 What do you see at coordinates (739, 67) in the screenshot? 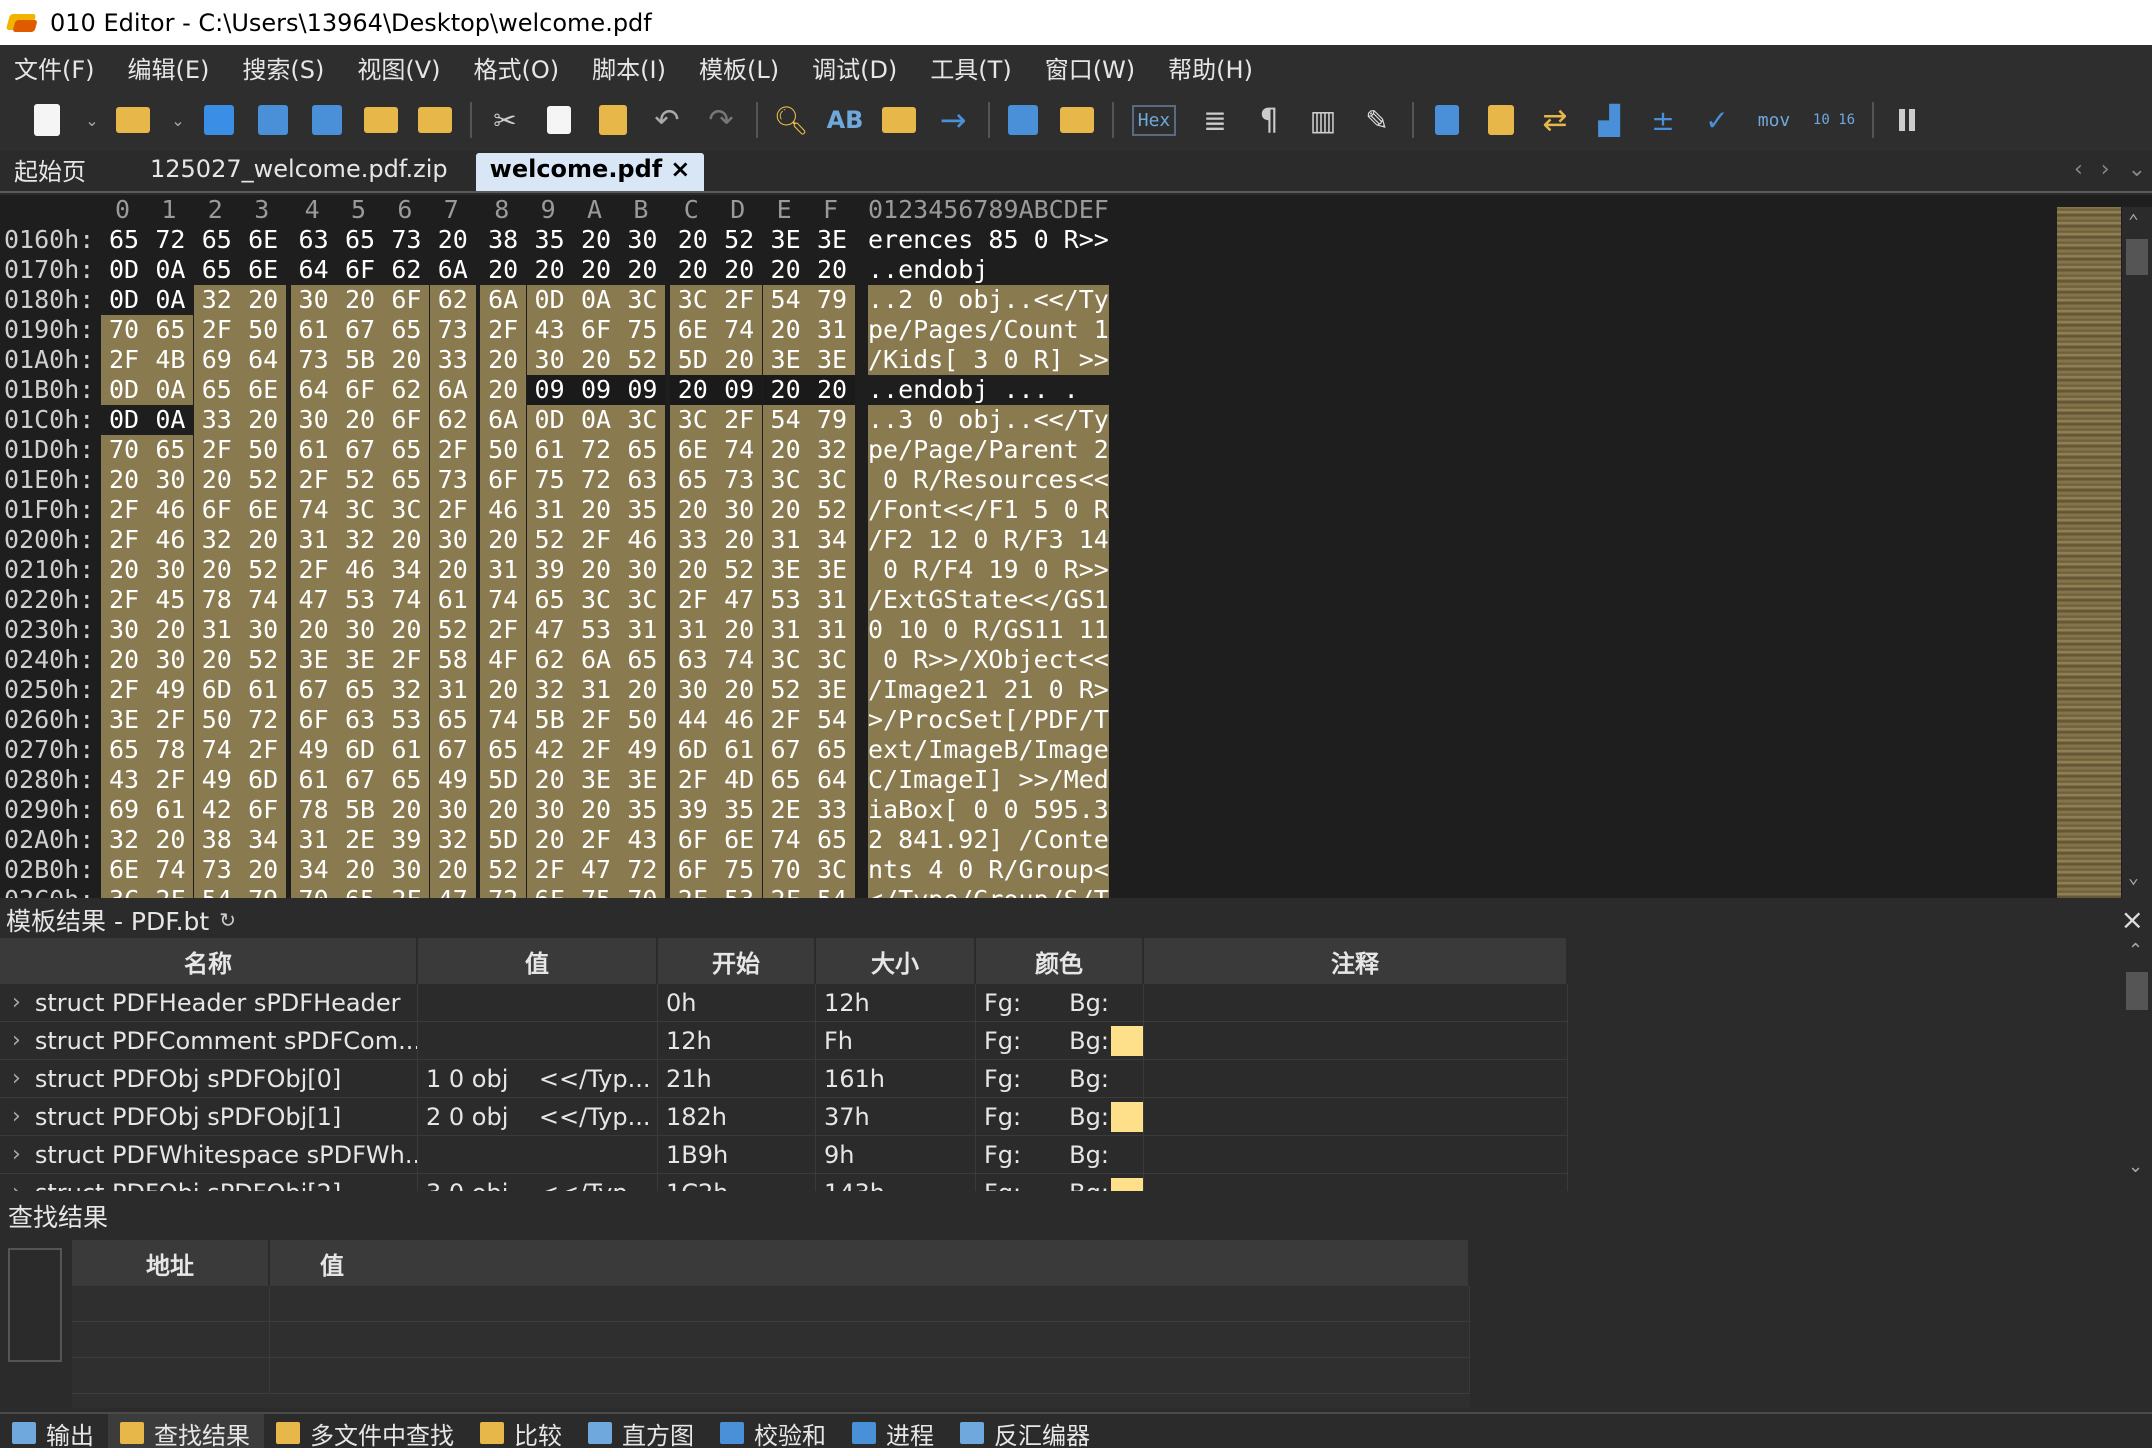
I see `menu-item: 模板(L)` at bounding box center [739, 67].